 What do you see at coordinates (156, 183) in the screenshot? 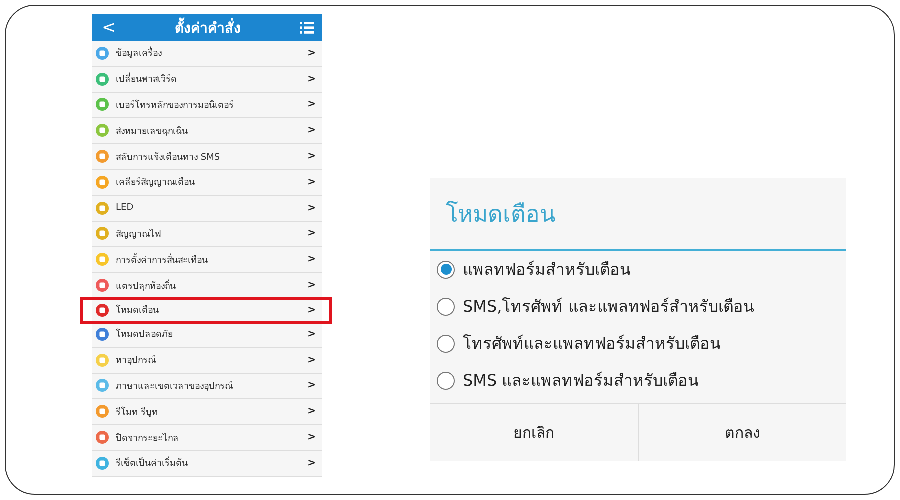
I see `menu-item-label: เคลียร์สัญญาณเตือน` at bounding box center [156, 183].